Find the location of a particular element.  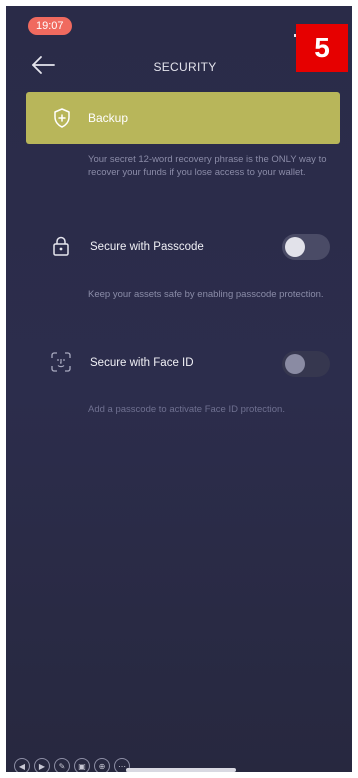

pen-icon: ✎ is located at coordinates (62, 765).